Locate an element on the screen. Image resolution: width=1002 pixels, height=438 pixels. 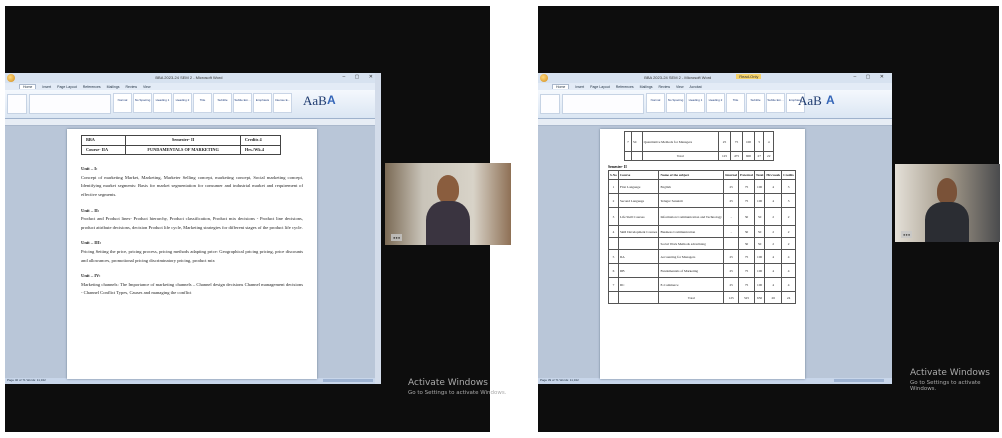
table-cell: 24 is located at coordinates (788, 297).